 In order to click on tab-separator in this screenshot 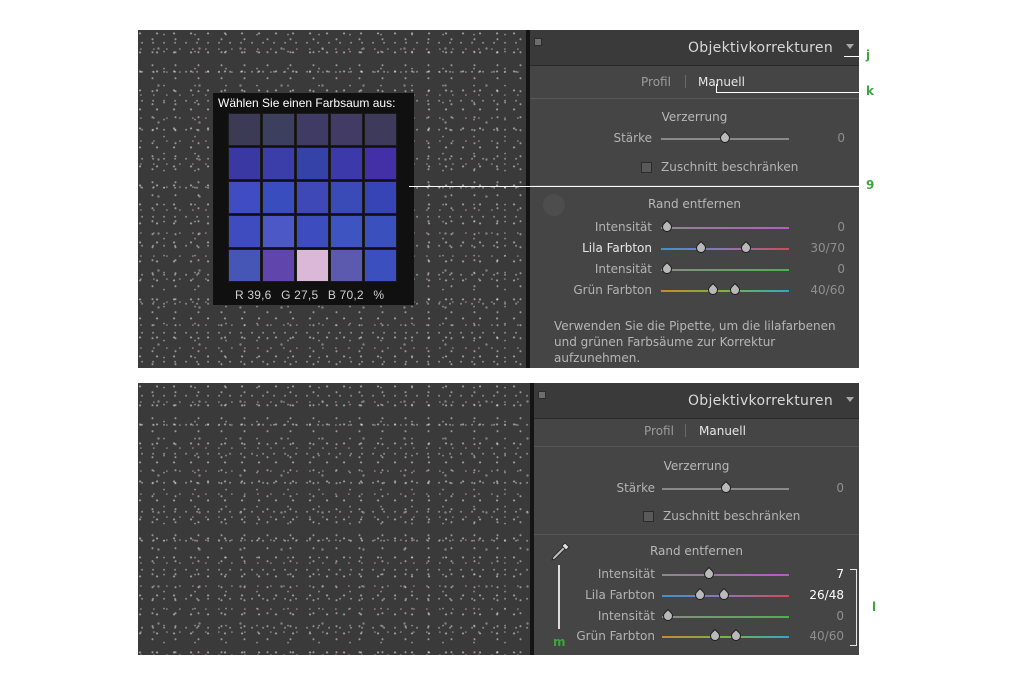, I will do `click(685, 81)`.